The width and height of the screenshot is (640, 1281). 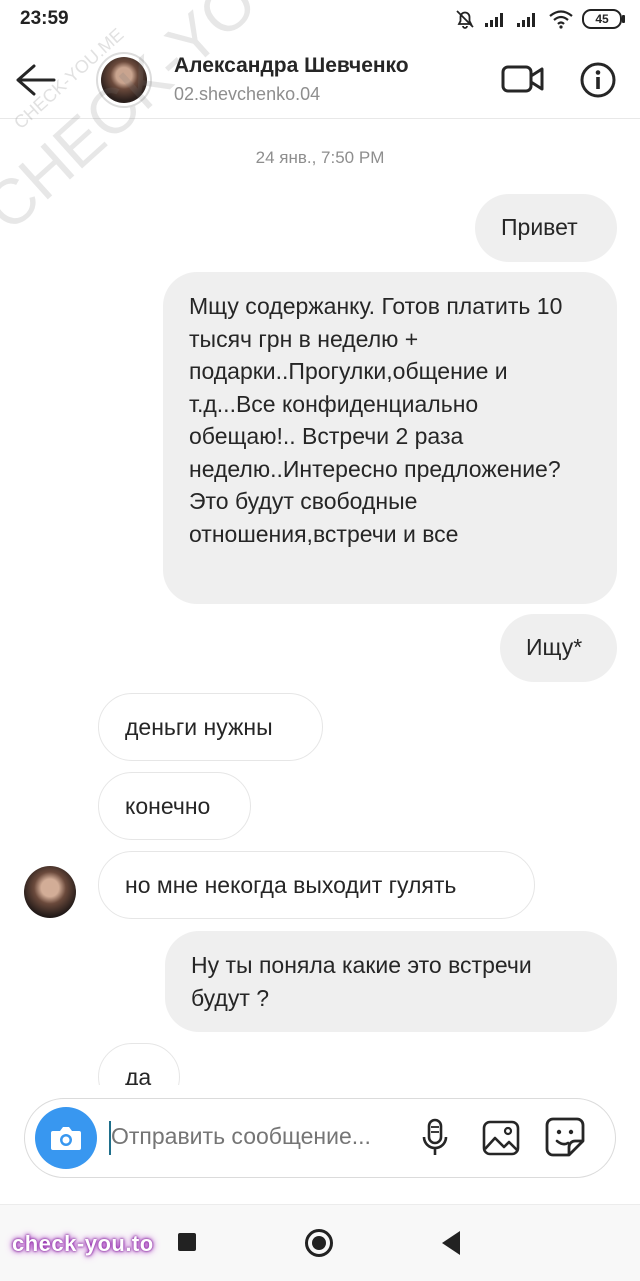 I want to click on message-input, so click(x=261, y=1136).